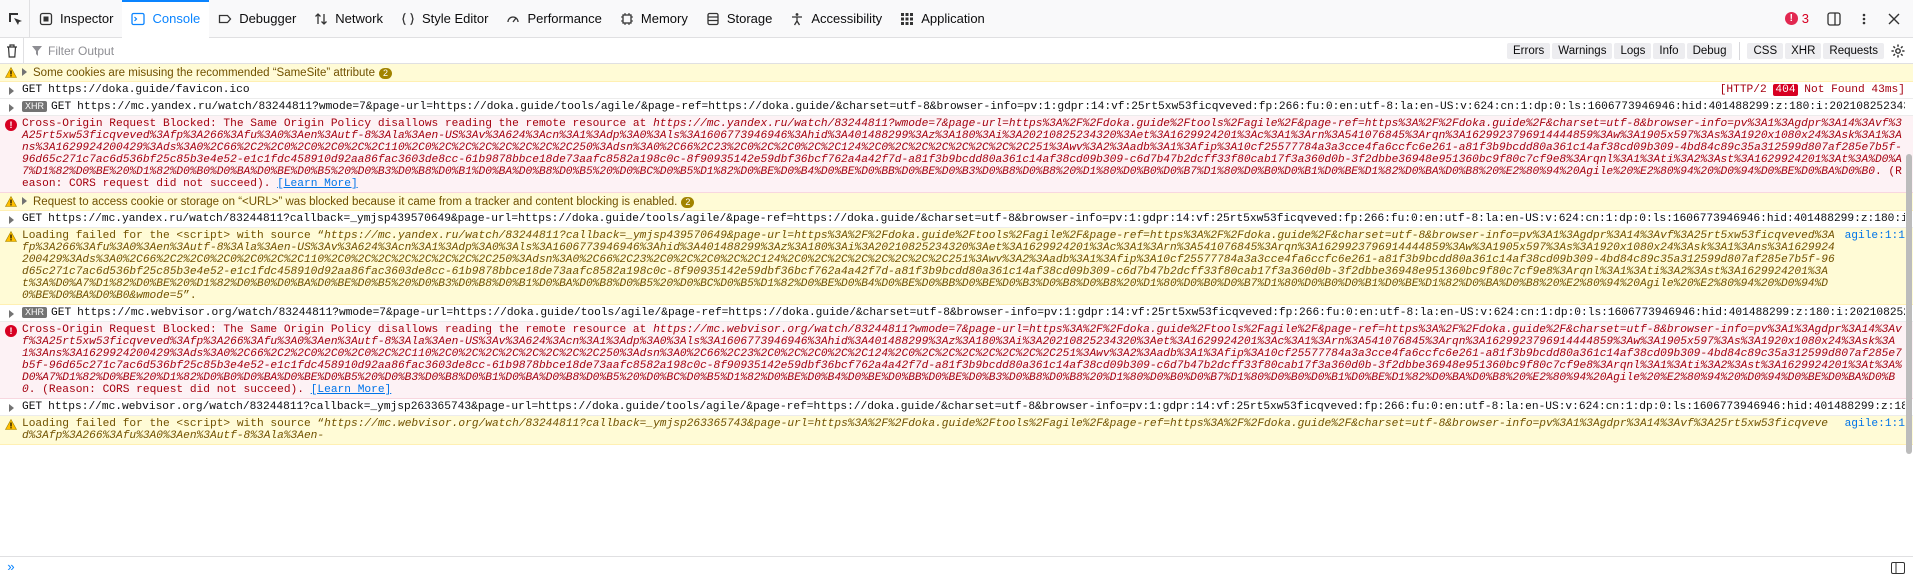 The height and width of the screenshot is (578, 1913). I want to click on close-button, so click(1894, 19).